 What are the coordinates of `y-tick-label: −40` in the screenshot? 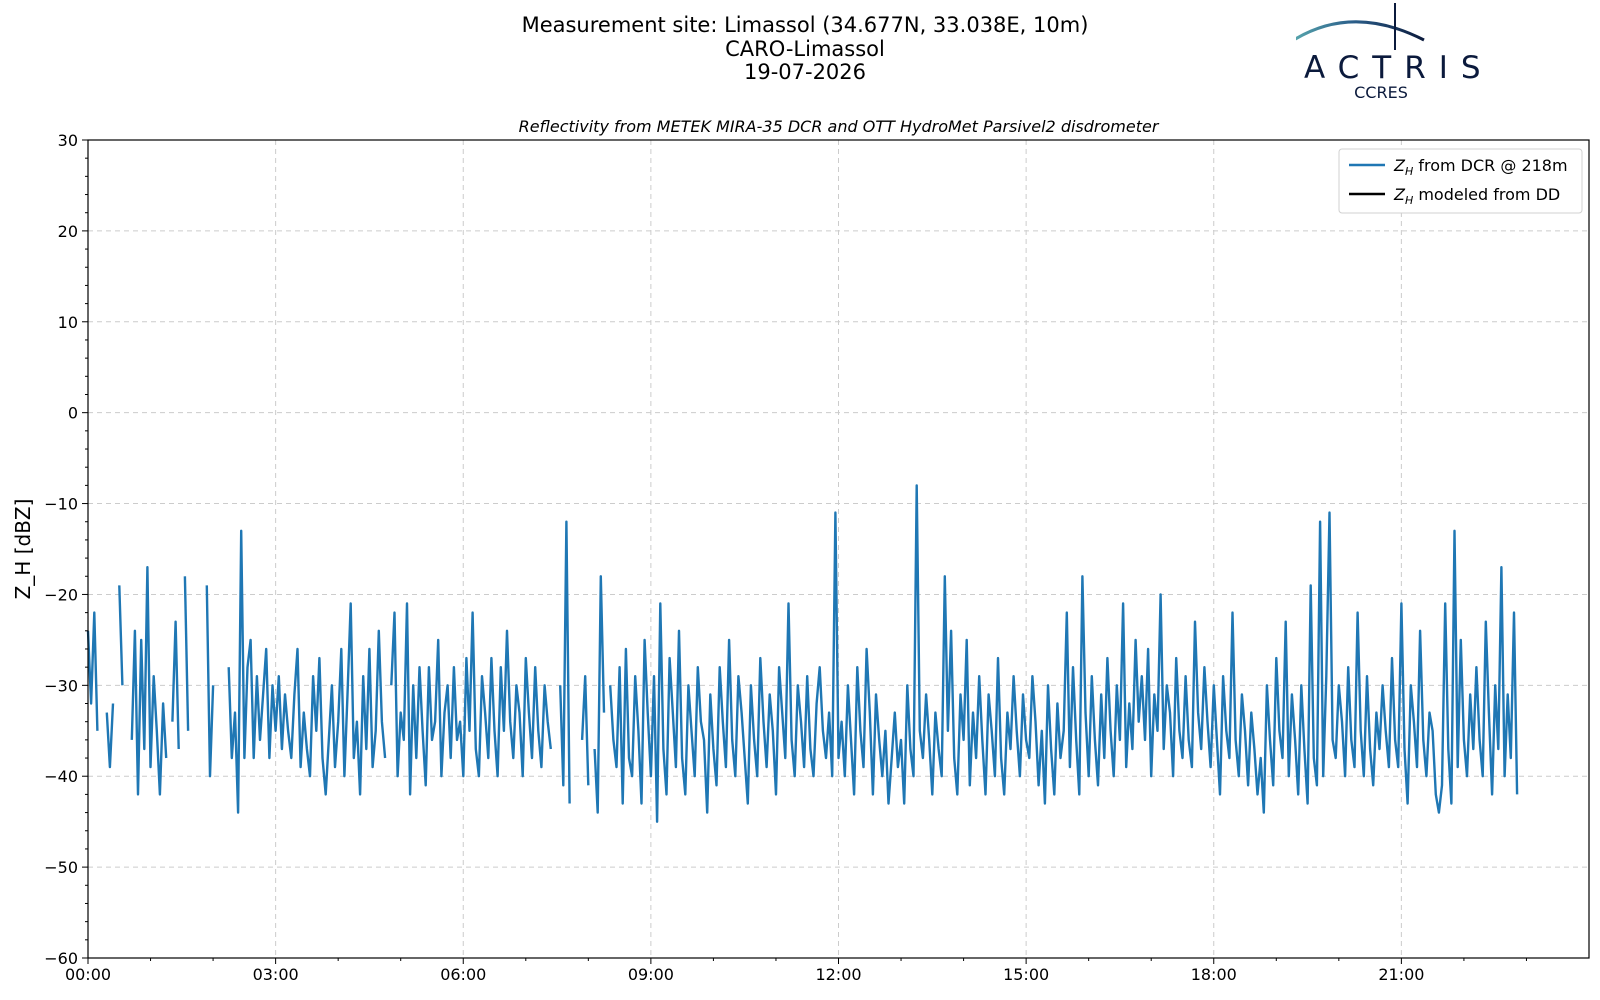 It's located at (61, 776).